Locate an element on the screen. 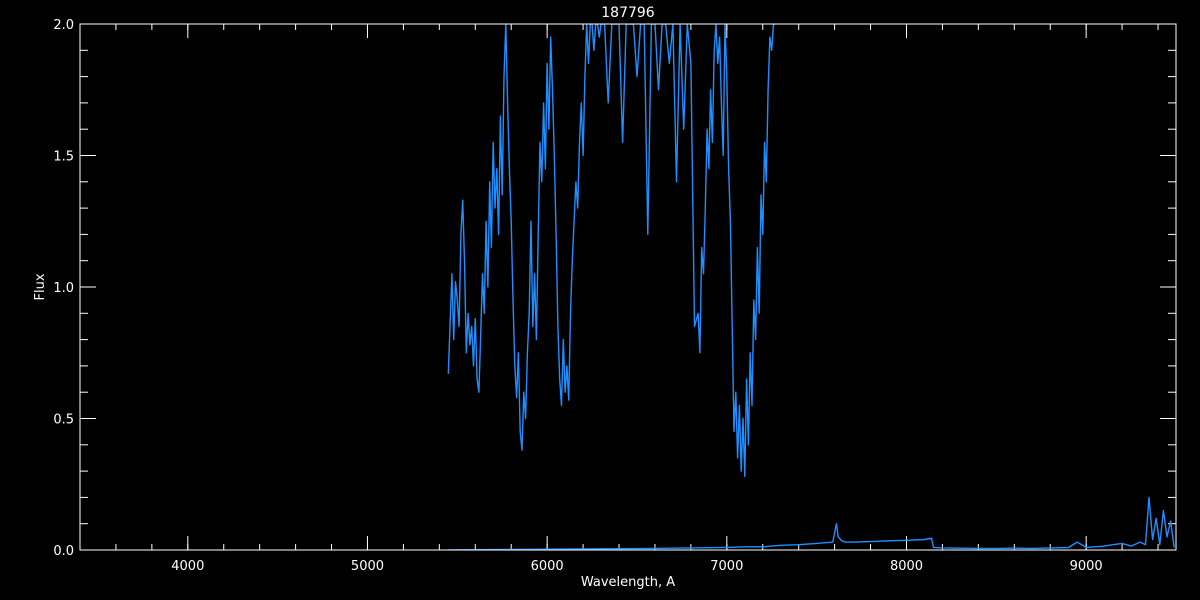  x-tick-label: 5000 is located at coordinates (367, 566).